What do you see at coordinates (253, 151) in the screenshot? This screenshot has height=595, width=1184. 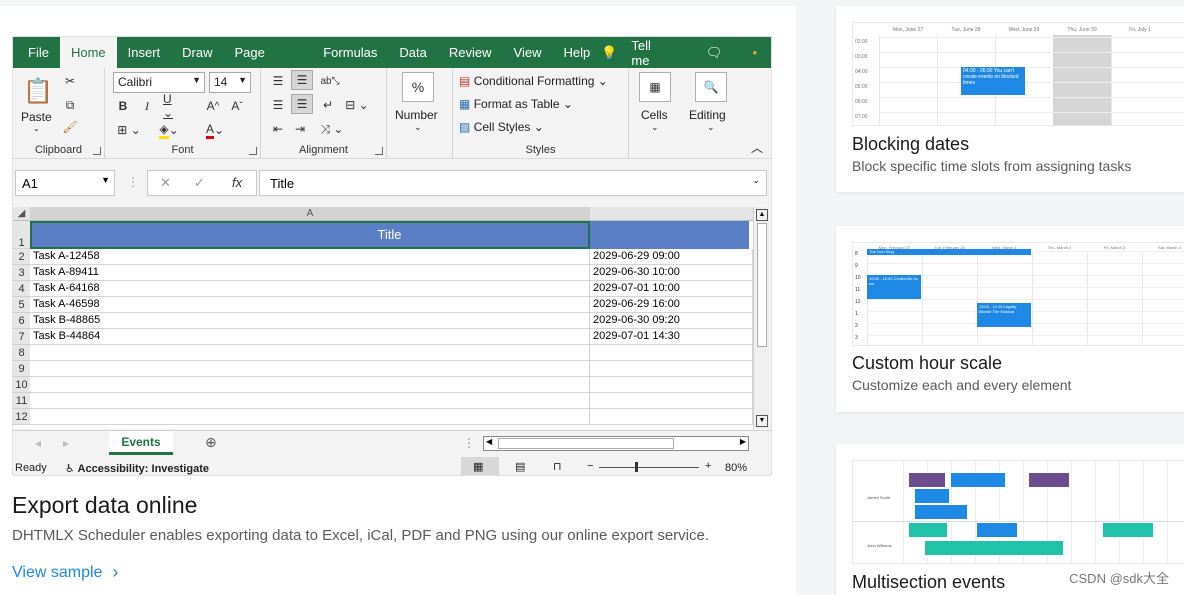 I see `font-launcher-icon` at bounding box center [253, 151].